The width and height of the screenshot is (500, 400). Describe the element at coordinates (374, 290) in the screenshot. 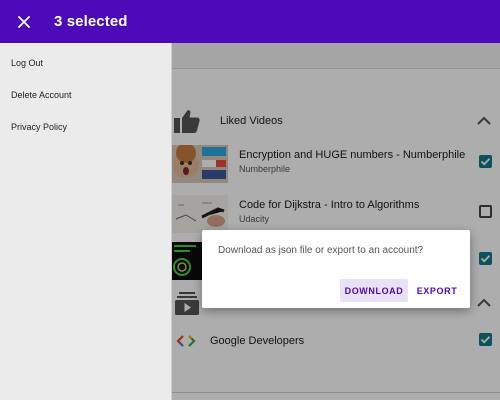

I see `download-button: DOWNLOAD` at that location.